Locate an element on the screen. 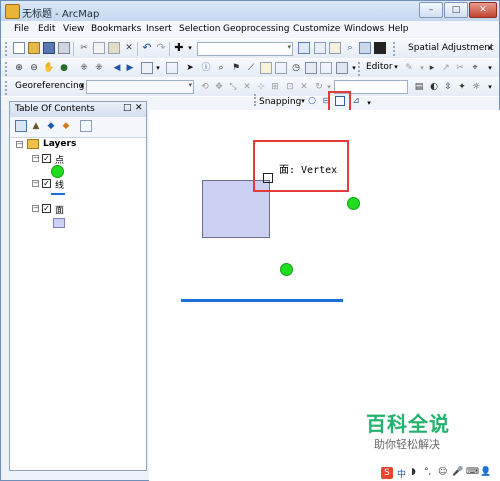 The width and height of the screenshot is (500, 481). hyperlink-icon is located at coordinates (266, 68).